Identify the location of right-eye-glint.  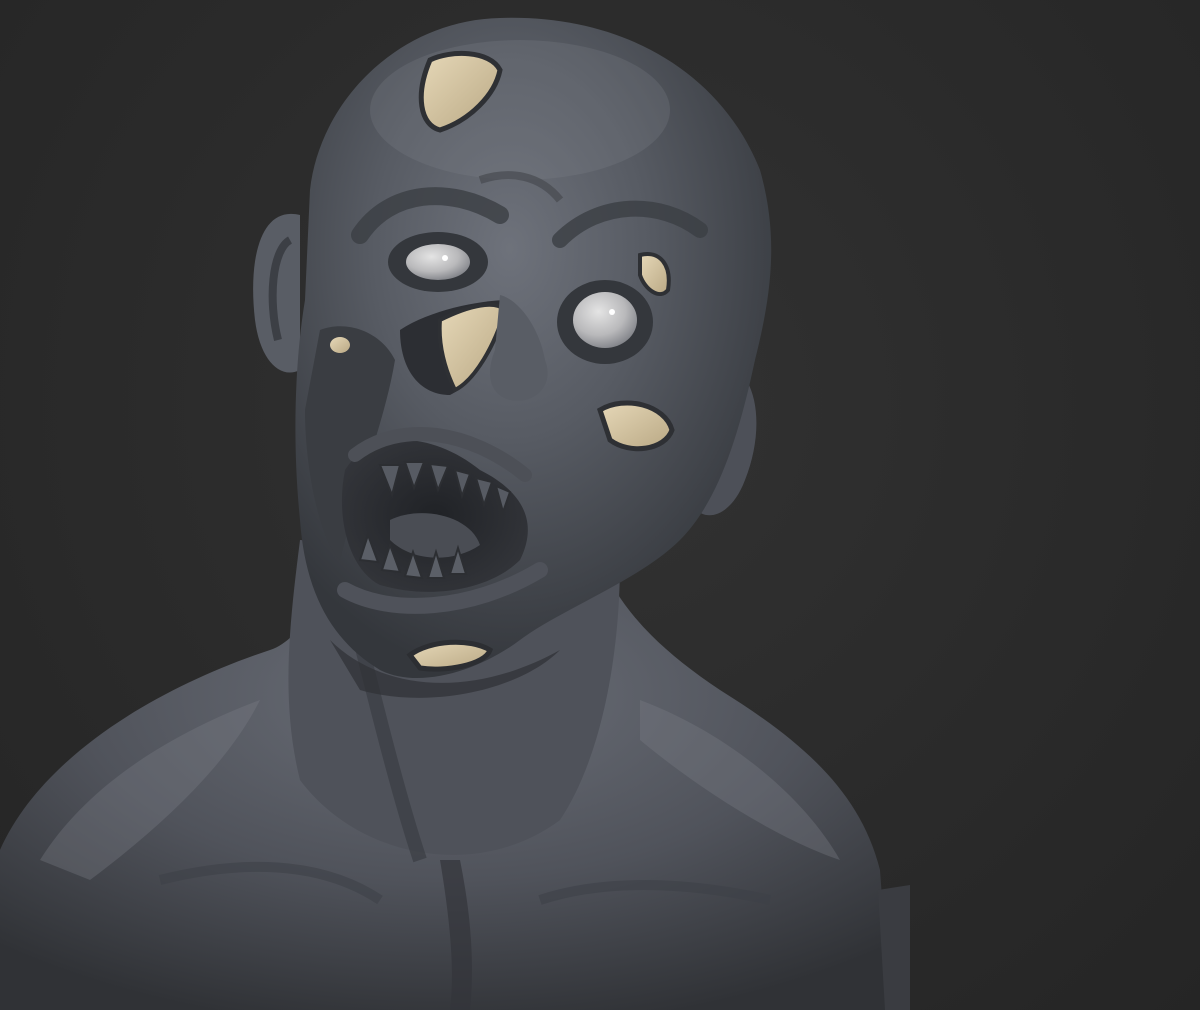
(612, 312).